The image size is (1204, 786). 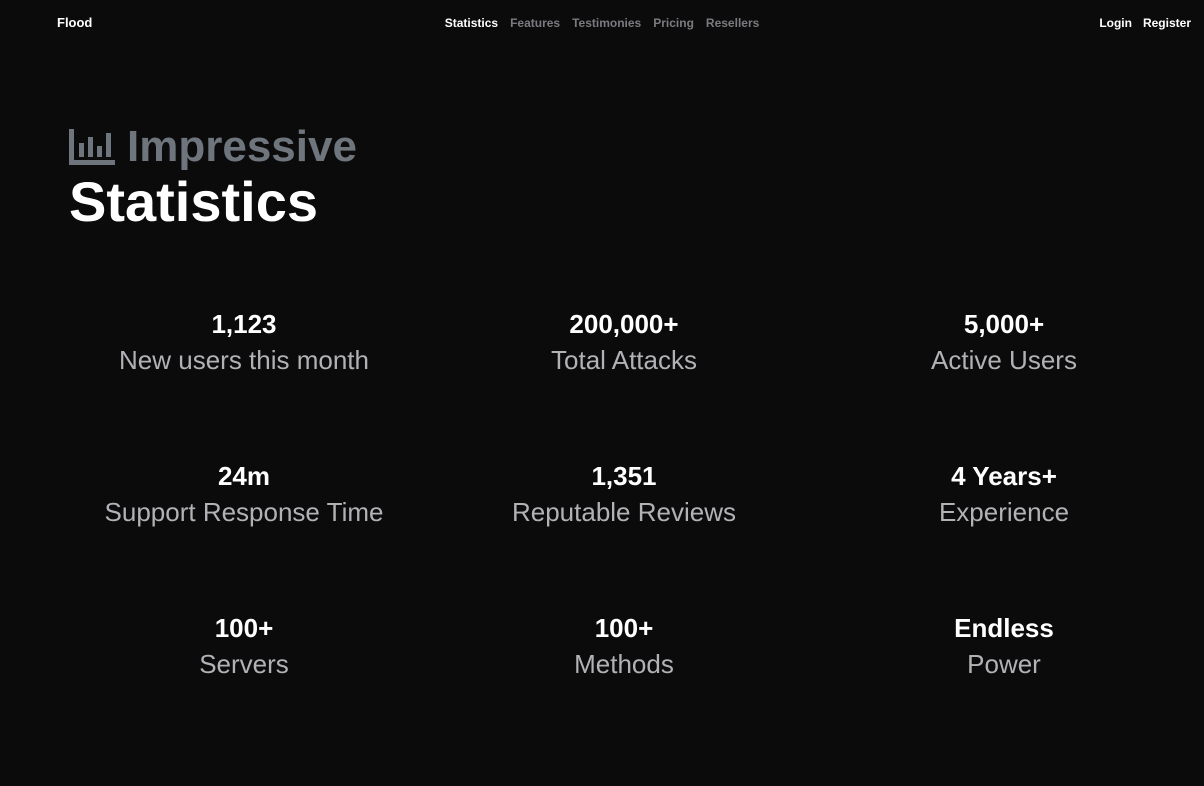 I want to click on stat-experience: 4 Years+ Experience, so click(x=1004, y=536).